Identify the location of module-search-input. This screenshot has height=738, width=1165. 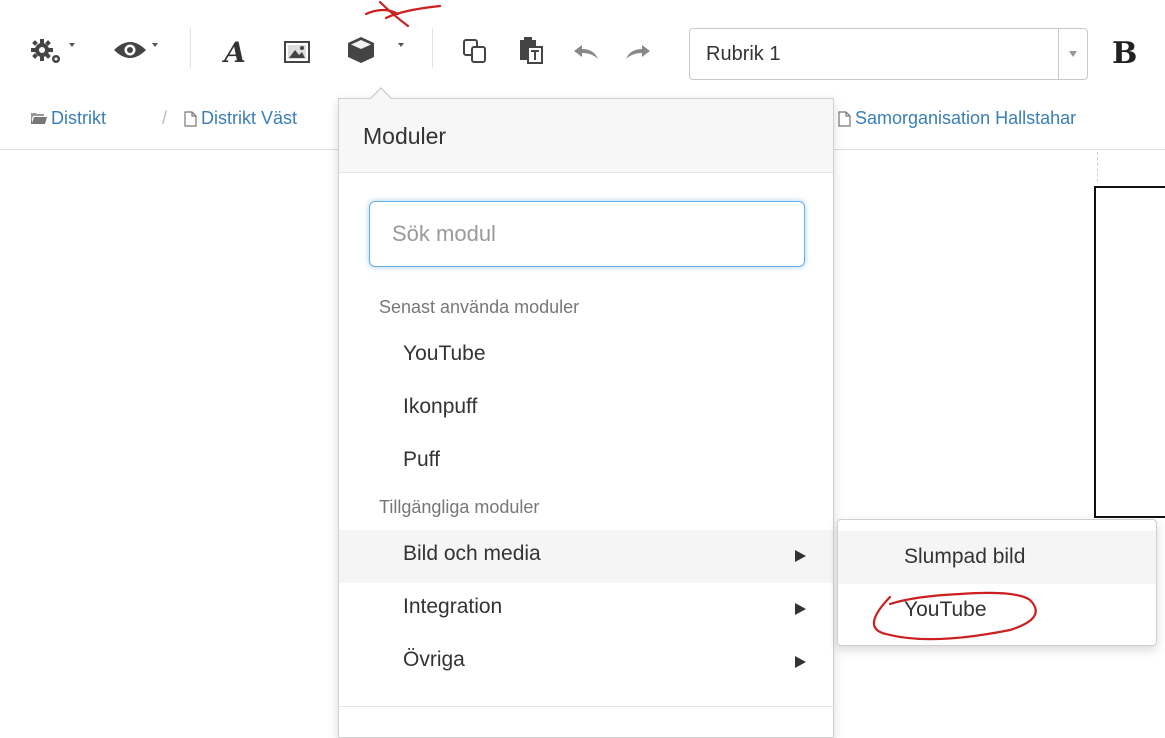
(587, 234).